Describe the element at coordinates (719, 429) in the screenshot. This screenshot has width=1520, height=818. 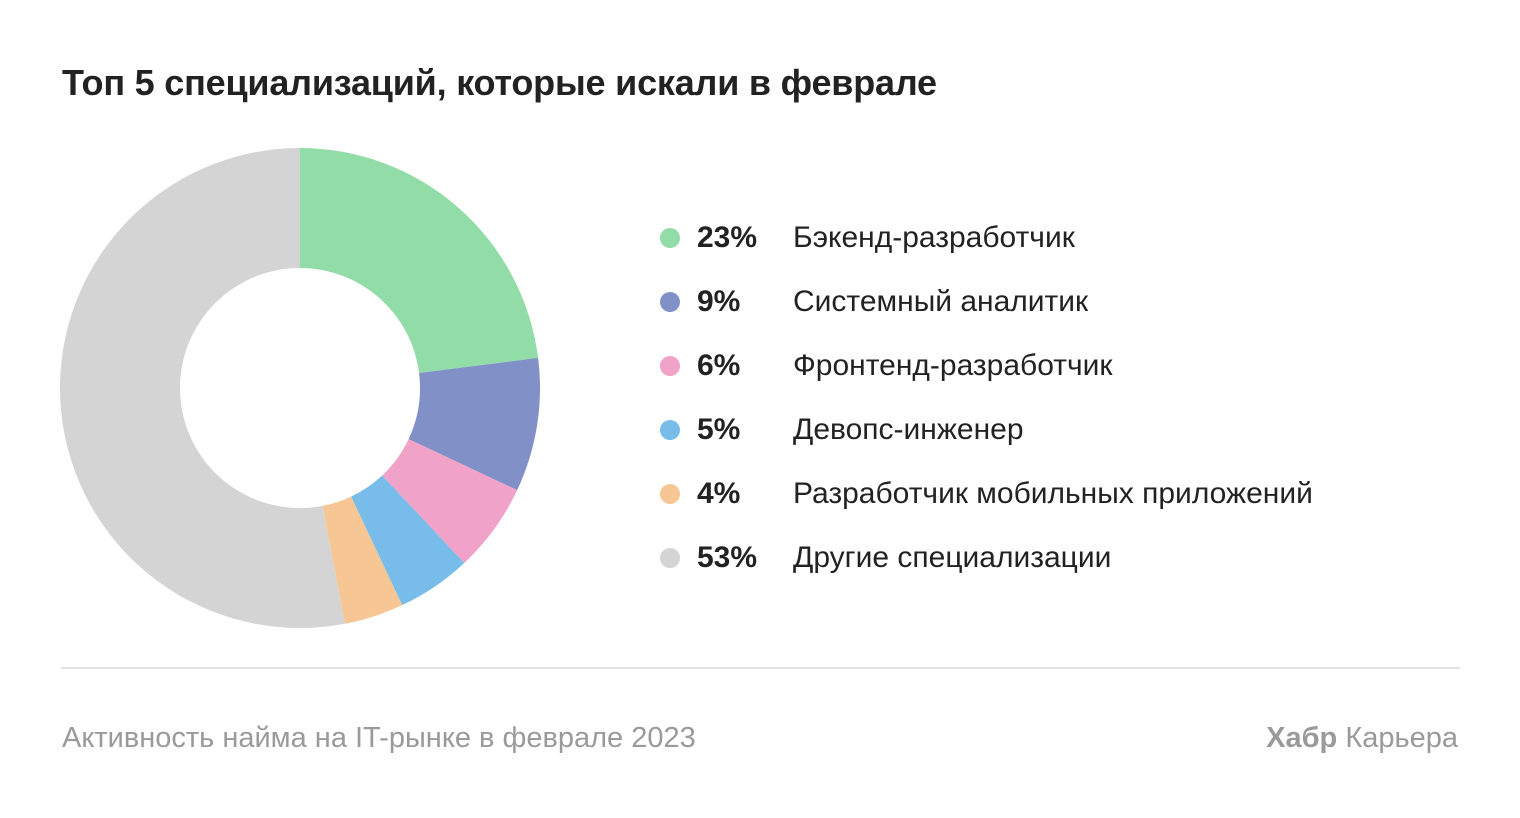
I see `legend-percent: 5%` at that location.